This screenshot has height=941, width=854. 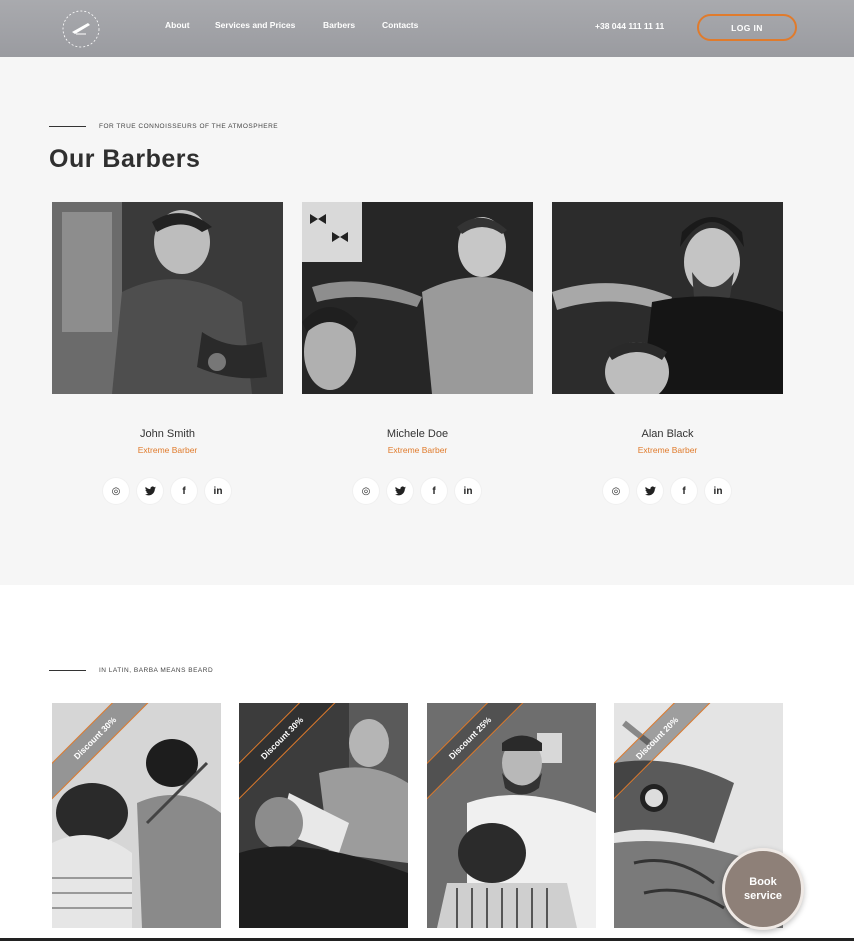 What do you see at coordinates (417, 434) in the screenshot?
I see `barber-name: Michele Doe` at bounding box center [417, 434].